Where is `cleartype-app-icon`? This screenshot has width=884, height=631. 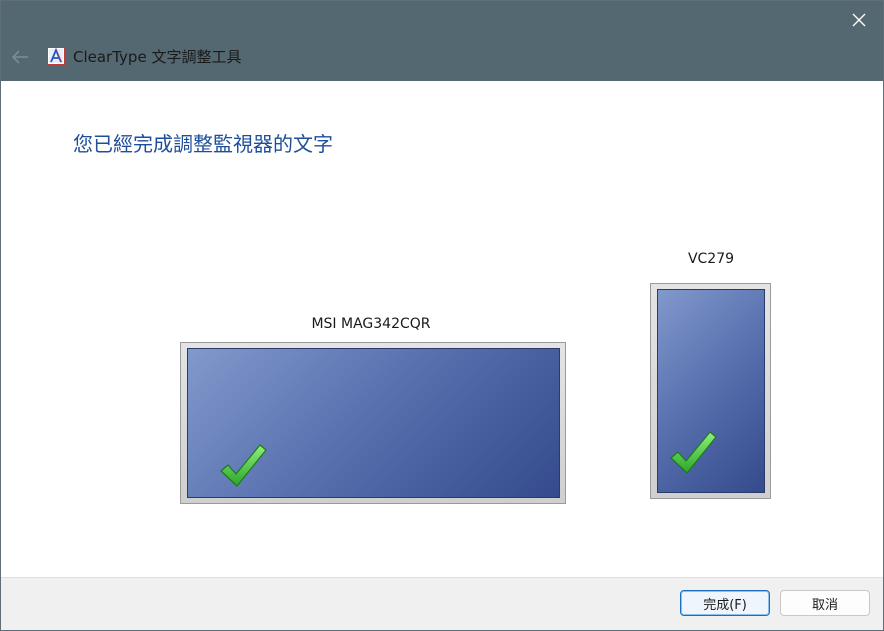 cleartype-app-icon is located at coordinates (56, 56).